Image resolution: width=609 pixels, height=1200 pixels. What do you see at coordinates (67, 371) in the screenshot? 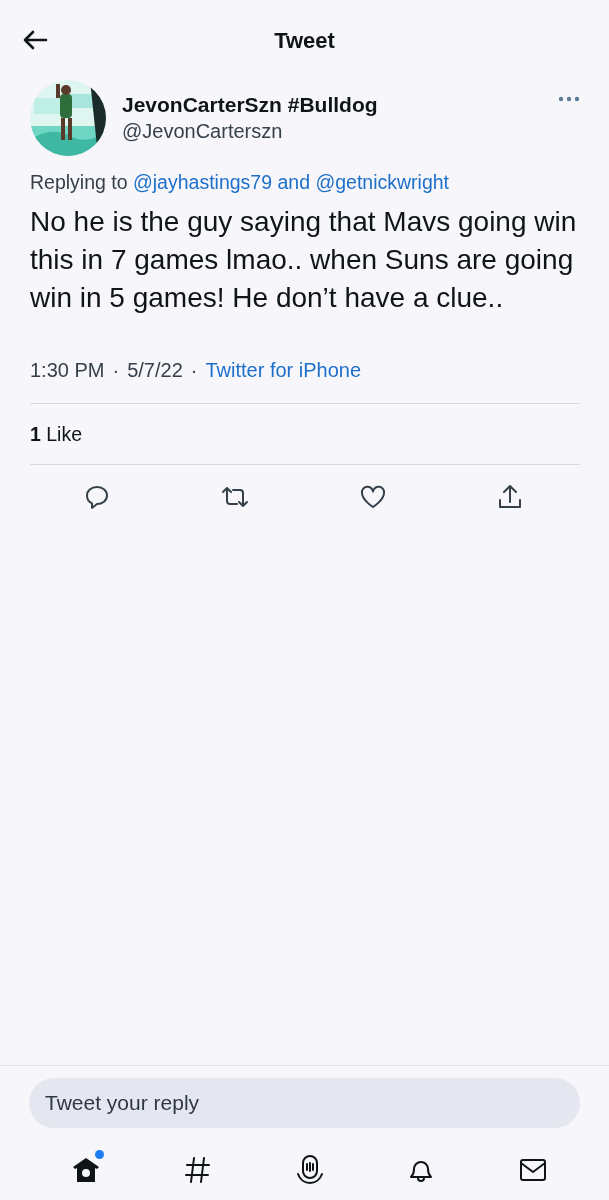
I see `meta-text: 1:30 PM` at bounding box center [67, 371].